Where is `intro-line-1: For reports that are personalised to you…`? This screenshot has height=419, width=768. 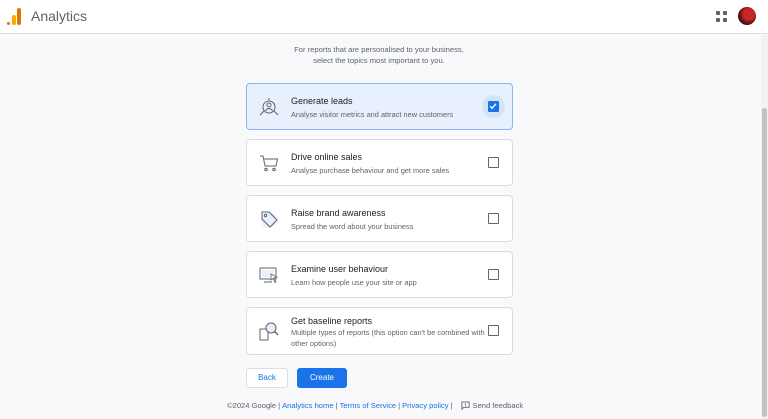 intro-line-1: For reports that are personalised to you… is located at coordinates (379, 49).